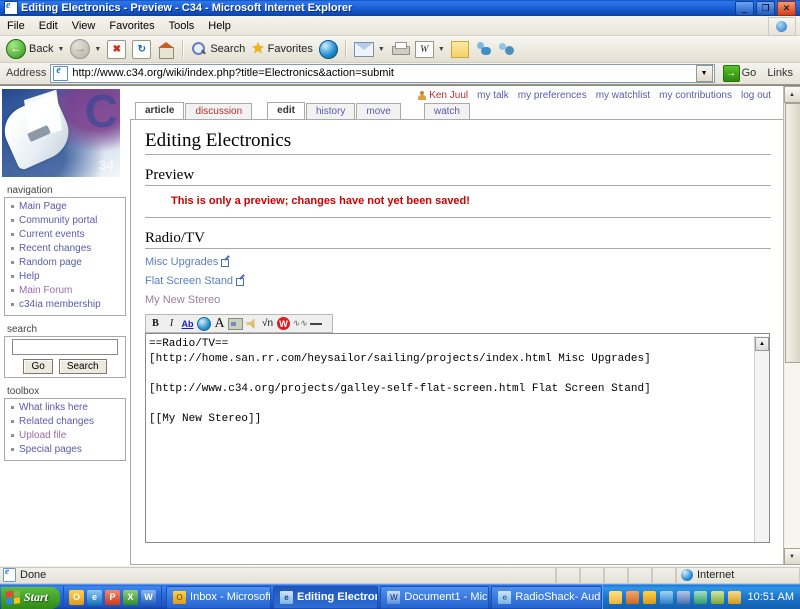  Describe the element at coordinates (442, 95) in the screenshot. I see `username-link: Ken Juul` at that location.